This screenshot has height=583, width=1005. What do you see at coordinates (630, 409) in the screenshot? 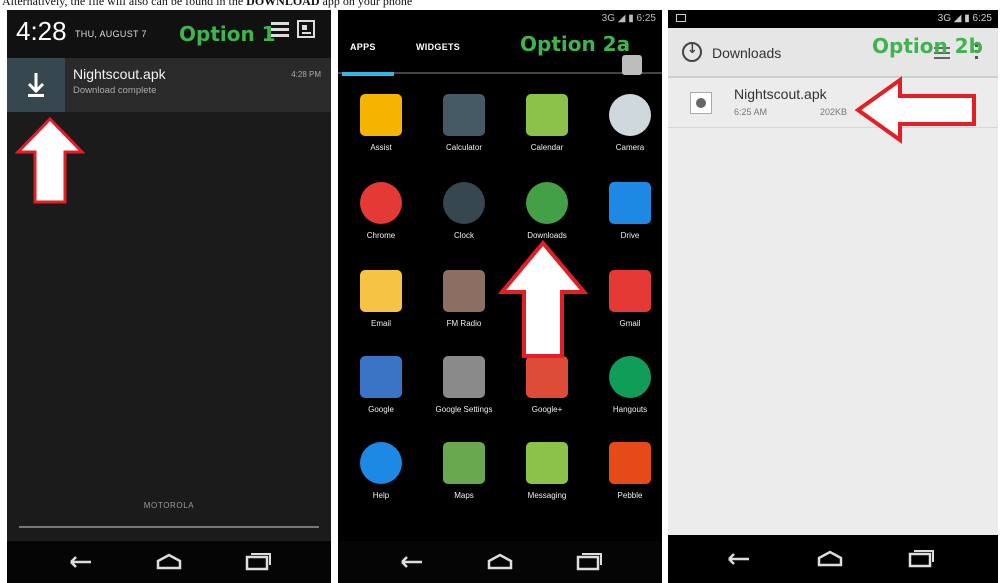
I see `app-label: Hangouts` at bounding box center [630, 409].